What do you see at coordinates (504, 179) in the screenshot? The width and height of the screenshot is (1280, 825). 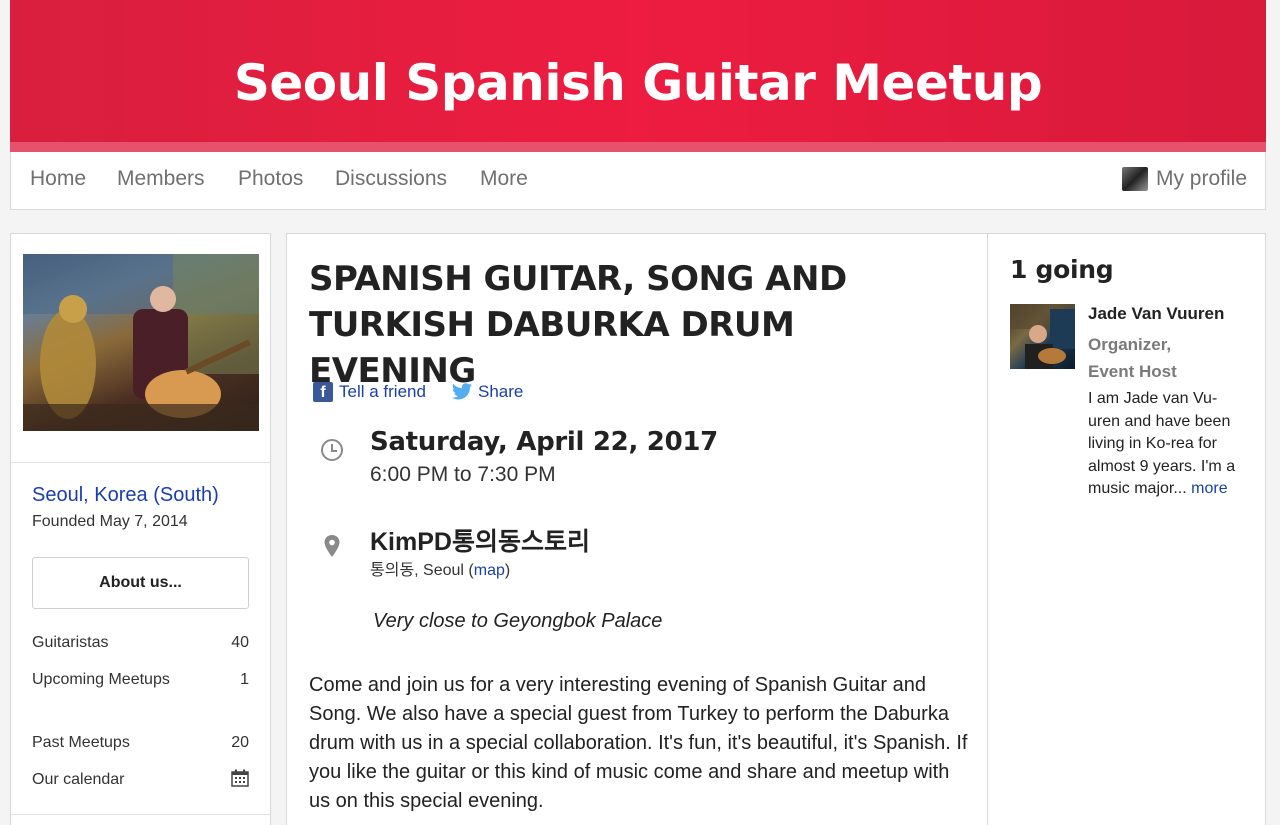 I see `nav-more: More` at bounding box center [504, 179].